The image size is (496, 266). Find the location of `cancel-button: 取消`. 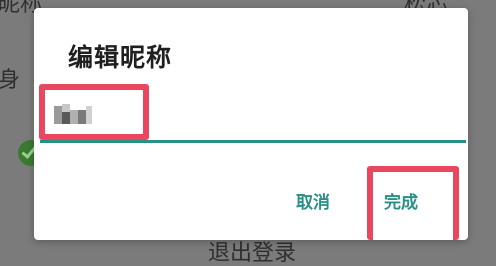

cancel-button: 取消 is located at coordinates (313, 200).